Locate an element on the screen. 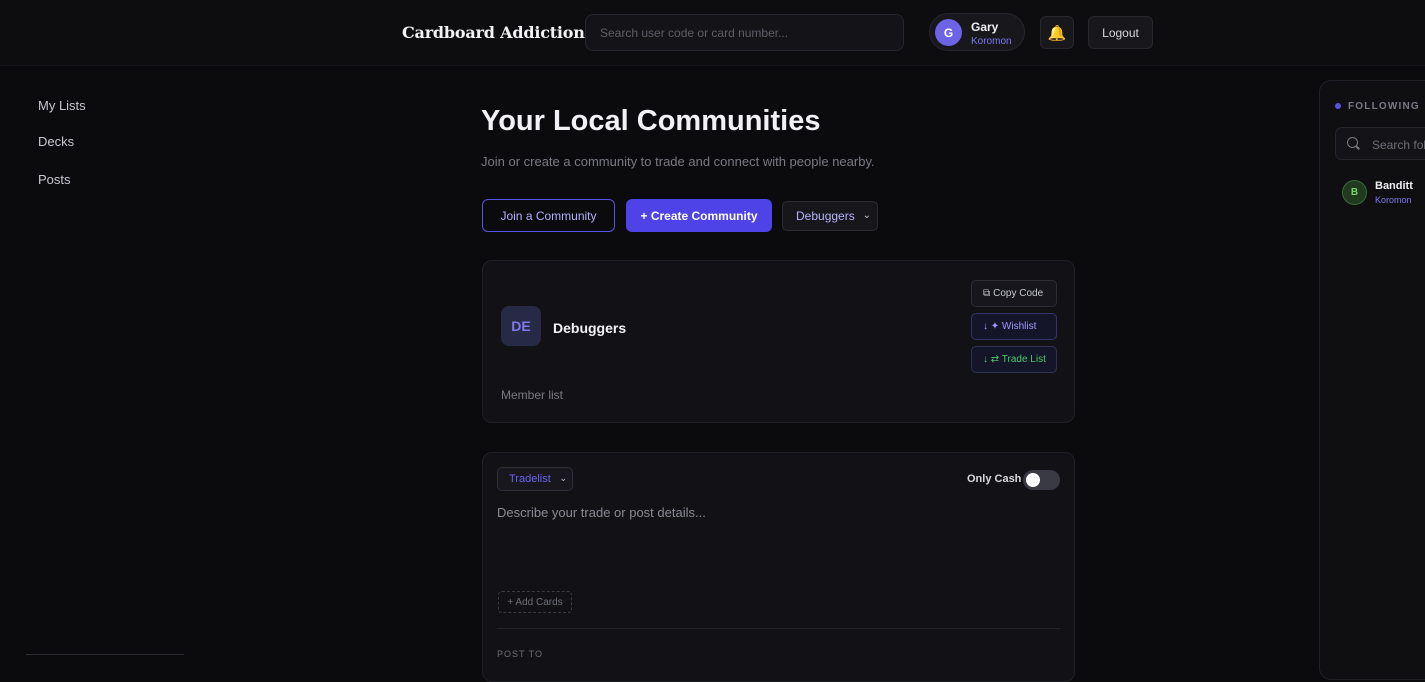  following-user-game: Koromon is located at coordinates (1393, 200).